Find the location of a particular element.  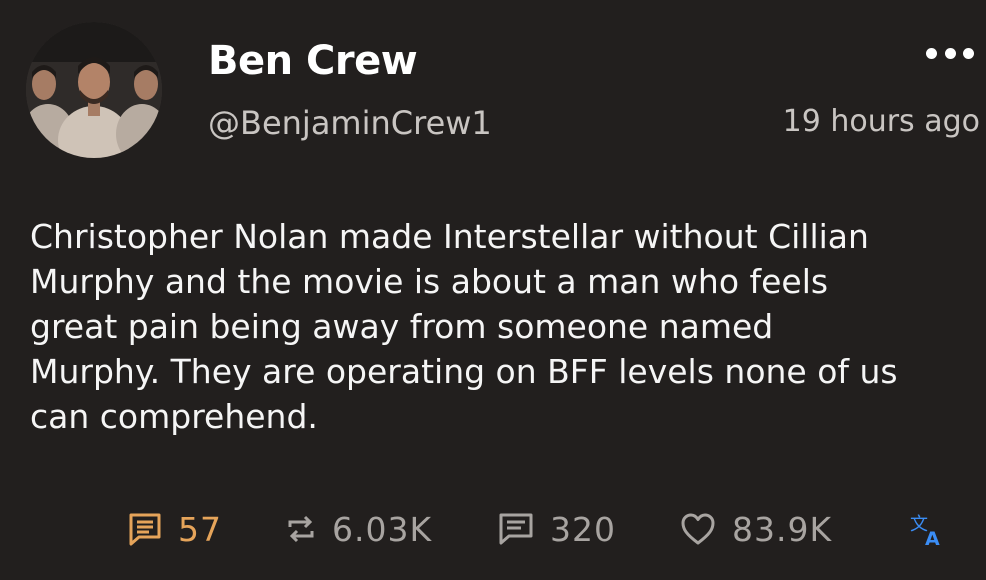

translate-button: 文 A is located at coordinates (927, 529).